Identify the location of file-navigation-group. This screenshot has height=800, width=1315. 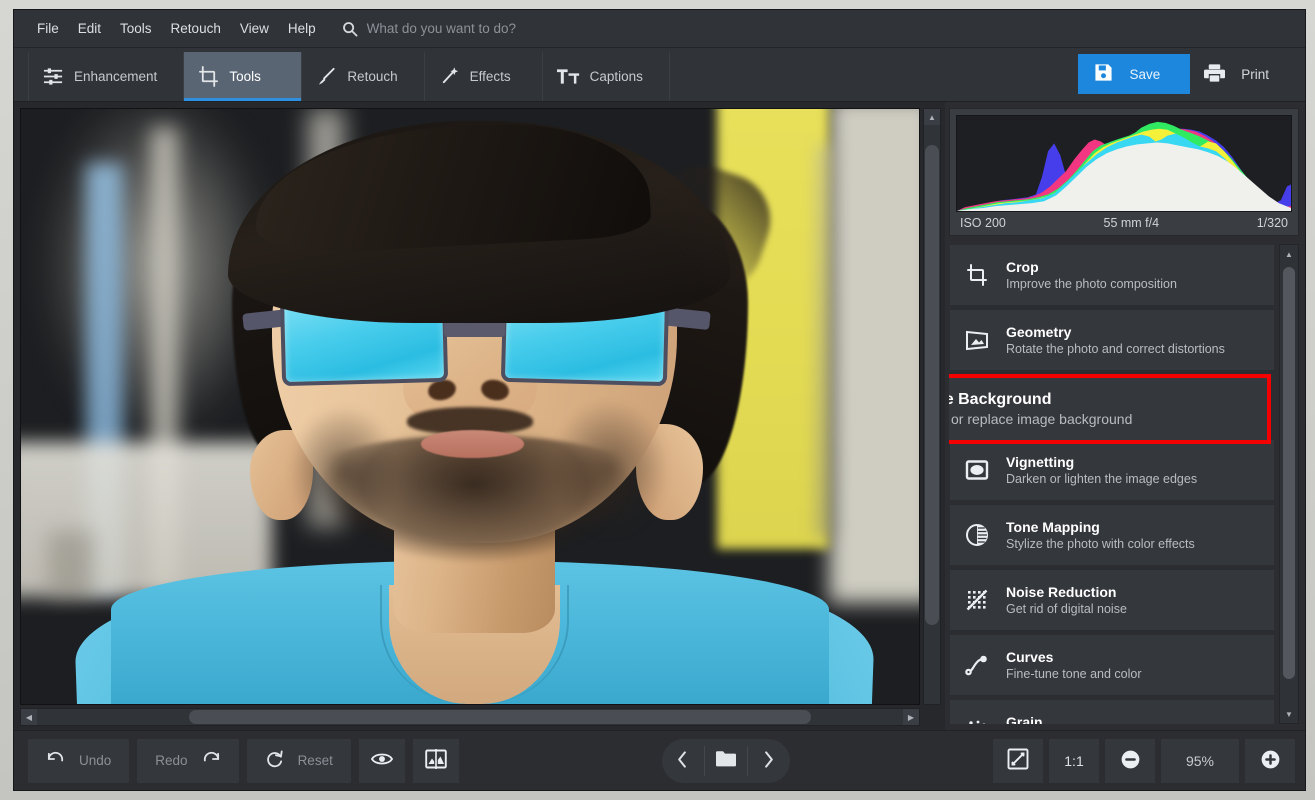
(725, 760).